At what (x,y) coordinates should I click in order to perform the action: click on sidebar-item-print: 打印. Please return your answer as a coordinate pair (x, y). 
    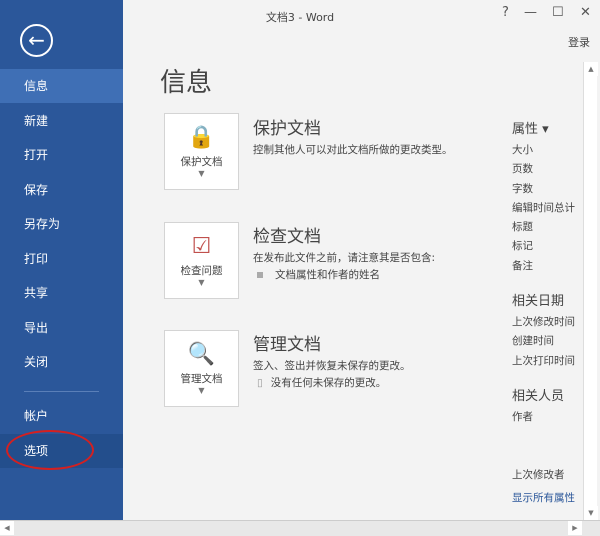
    Looking at the image, I should click on (61, 259).